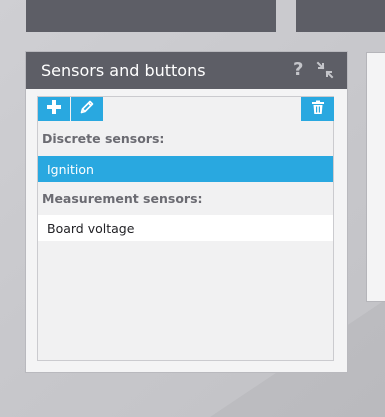  What do you see at coordinates (103, 138) in the screenshot?
I see `discrete-sensors-heading: Discrete sensors:` at bounding box center [103, 138].